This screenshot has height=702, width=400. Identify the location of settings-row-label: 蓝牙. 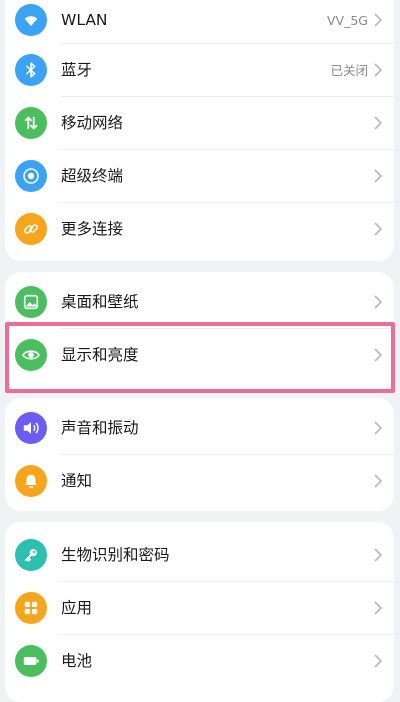
(77, 70).